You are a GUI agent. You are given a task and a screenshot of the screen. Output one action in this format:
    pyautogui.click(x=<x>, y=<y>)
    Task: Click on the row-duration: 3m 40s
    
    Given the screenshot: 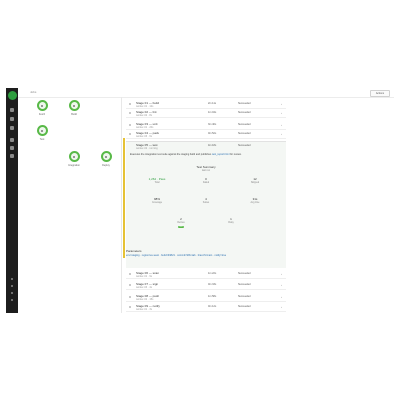 What is the action you would take?
    pyautogui.click(x=212, y=124)
    